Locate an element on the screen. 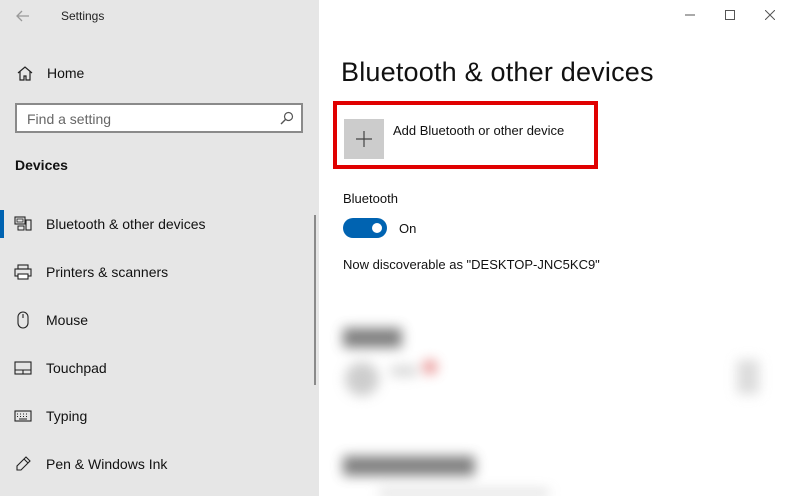  add-device-highlight: Add Bluetooth or other device is located at coordinates (465, 135).